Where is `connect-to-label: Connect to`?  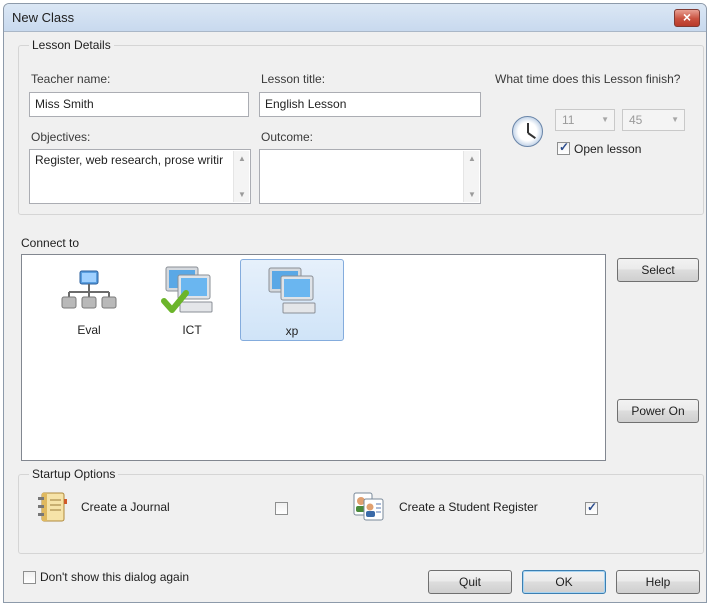 connect-to-label: Connect to is located at coordinates (50, 243).